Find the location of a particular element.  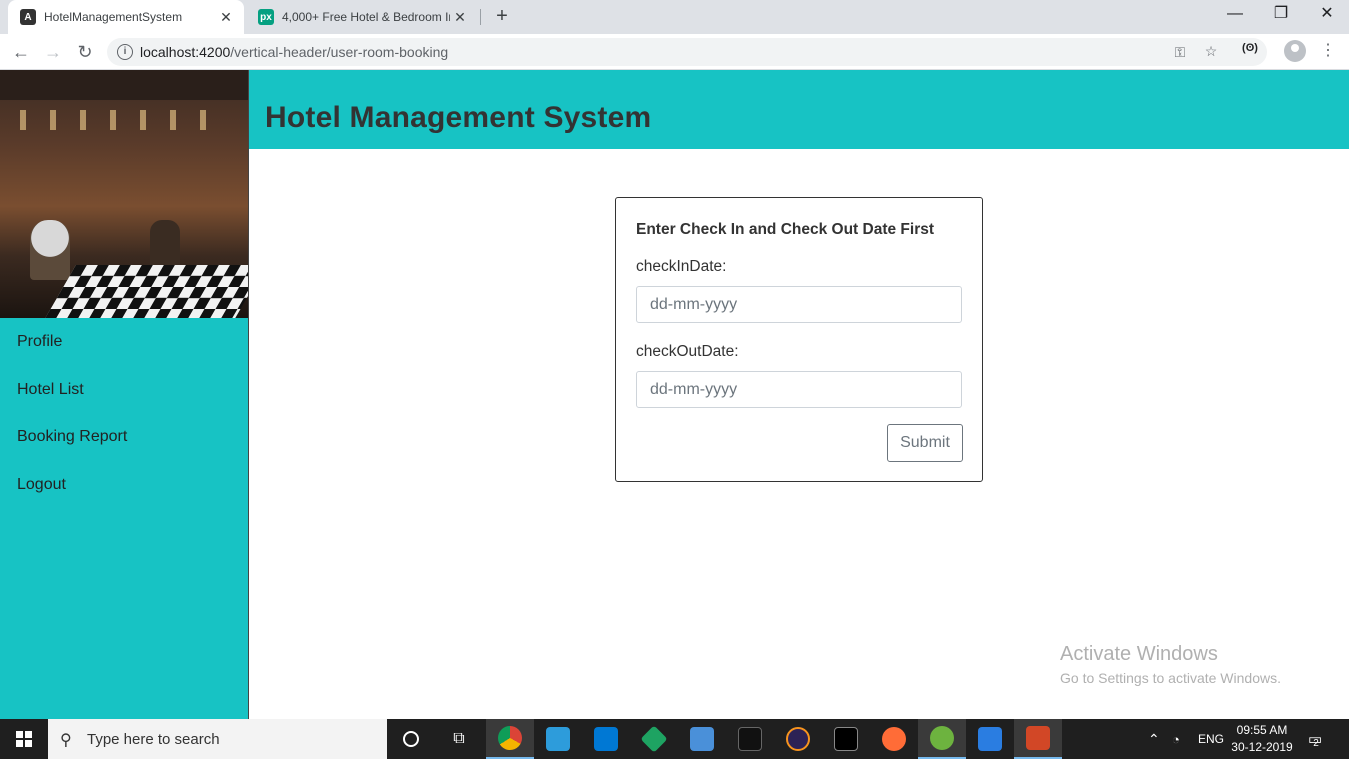

tray-overflow-icon: ⌃ is located at coordinates (1154, 739).